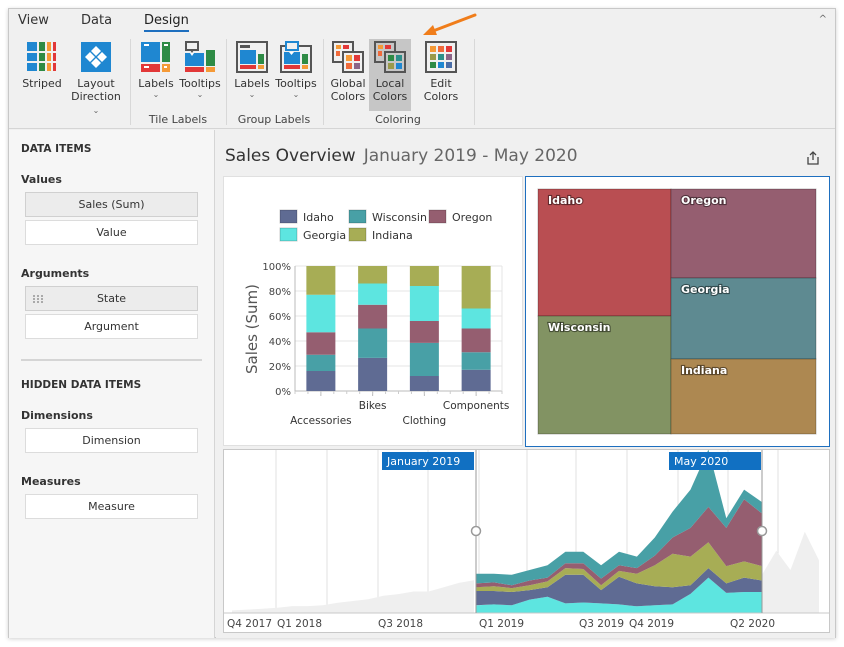 The height and width of the screenshot is (647, 844). What do you see at coordinates (472, 217) in the screenshot?
I see `legend-label-oregon: Oregon` at bounding box center [472, 217].